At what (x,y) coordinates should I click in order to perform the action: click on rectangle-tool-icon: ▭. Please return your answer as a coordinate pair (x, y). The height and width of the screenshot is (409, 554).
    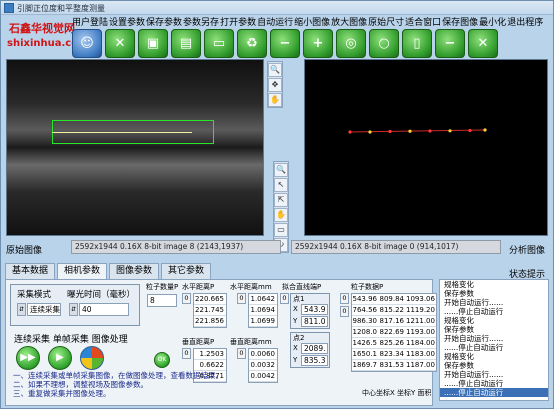
    Looking at the image, I should click on (281, 230).